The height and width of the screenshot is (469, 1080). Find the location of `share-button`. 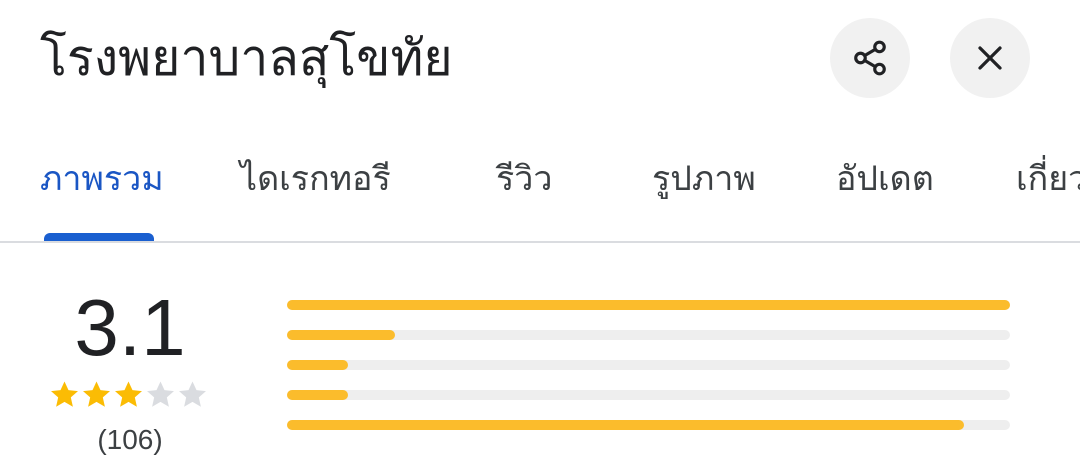

share-button is located at coordinates (870, 58).